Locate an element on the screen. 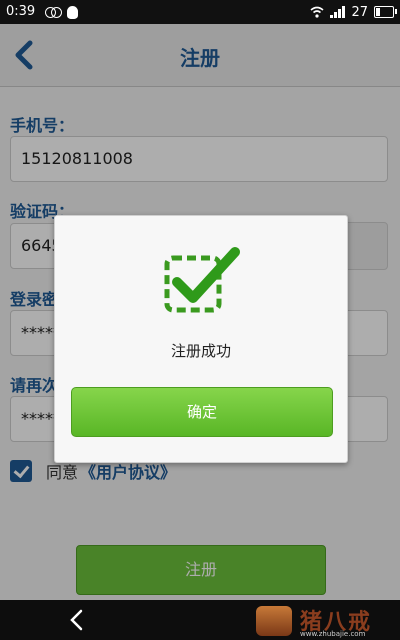  watermark-url: www.zhubajie.com is located at coordinates (333, 634).